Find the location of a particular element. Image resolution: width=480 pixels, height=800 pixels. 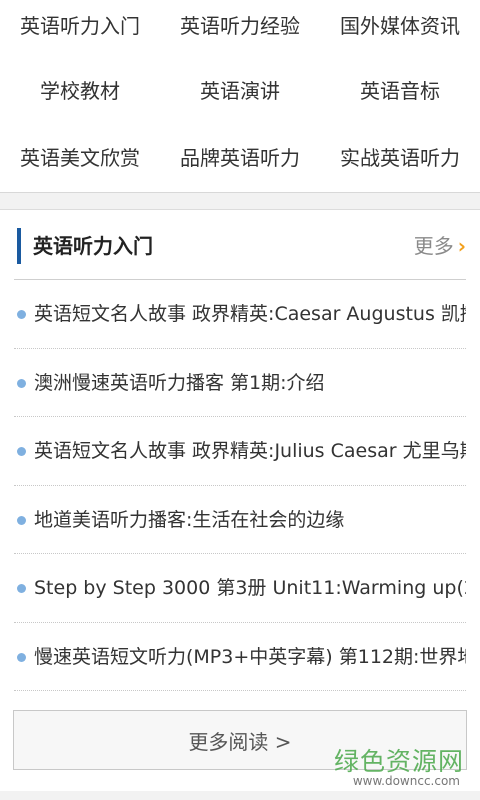

category-item: 英语听力经验 is located at coordinates (240, 27).